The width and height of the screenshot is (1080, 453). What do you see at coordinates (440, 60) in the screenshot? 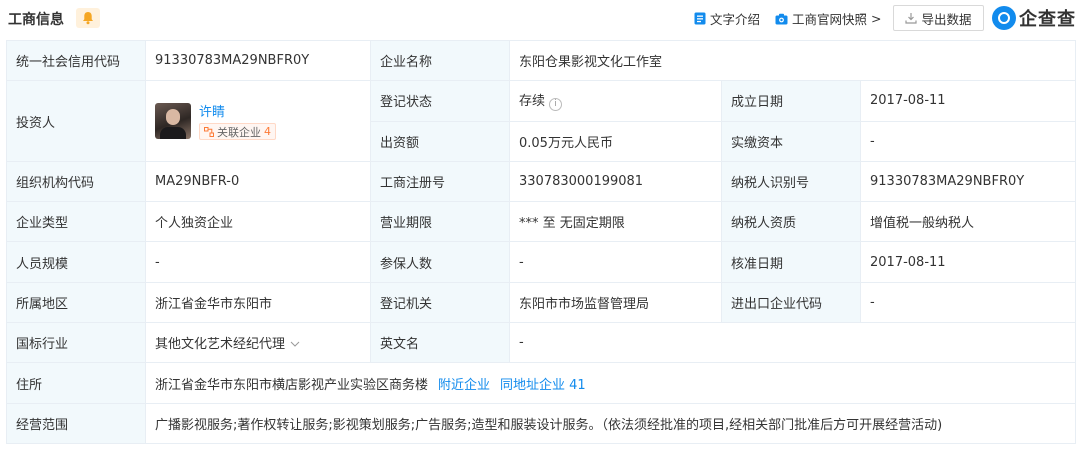
I see `company-name-label: 企业名称` at bounding box center [440, 60].